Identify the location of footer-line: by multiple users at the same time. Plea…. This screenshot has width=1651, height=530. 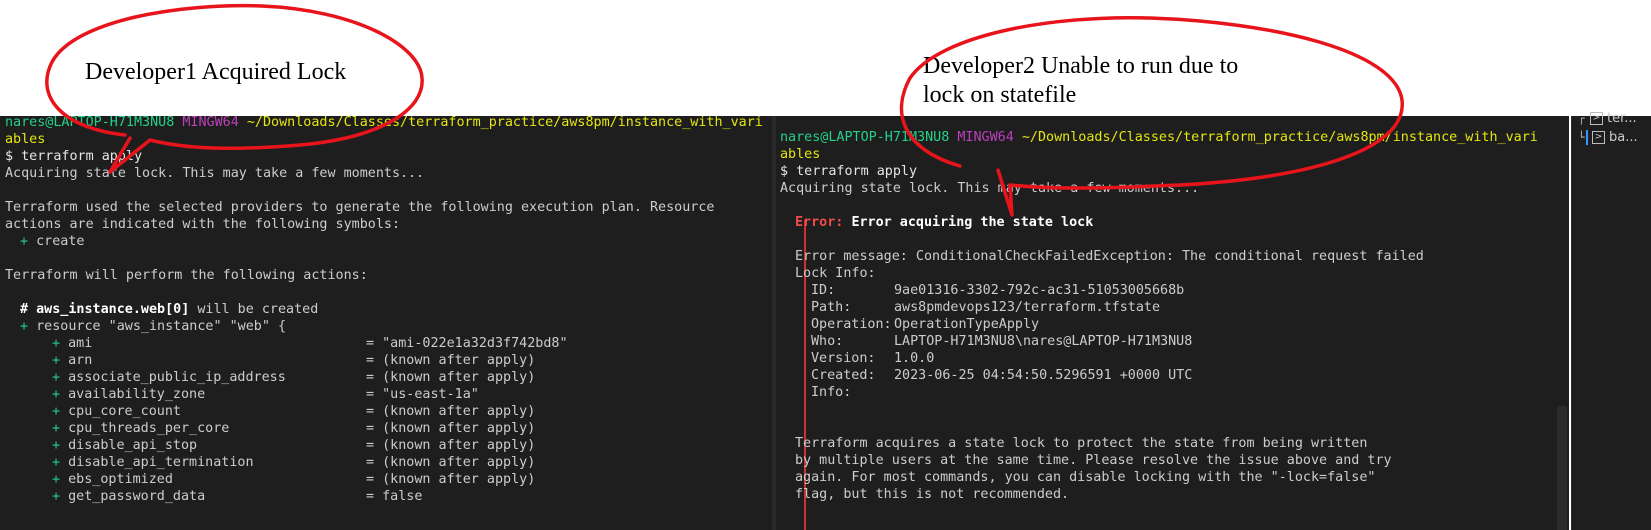
(1093, 460).